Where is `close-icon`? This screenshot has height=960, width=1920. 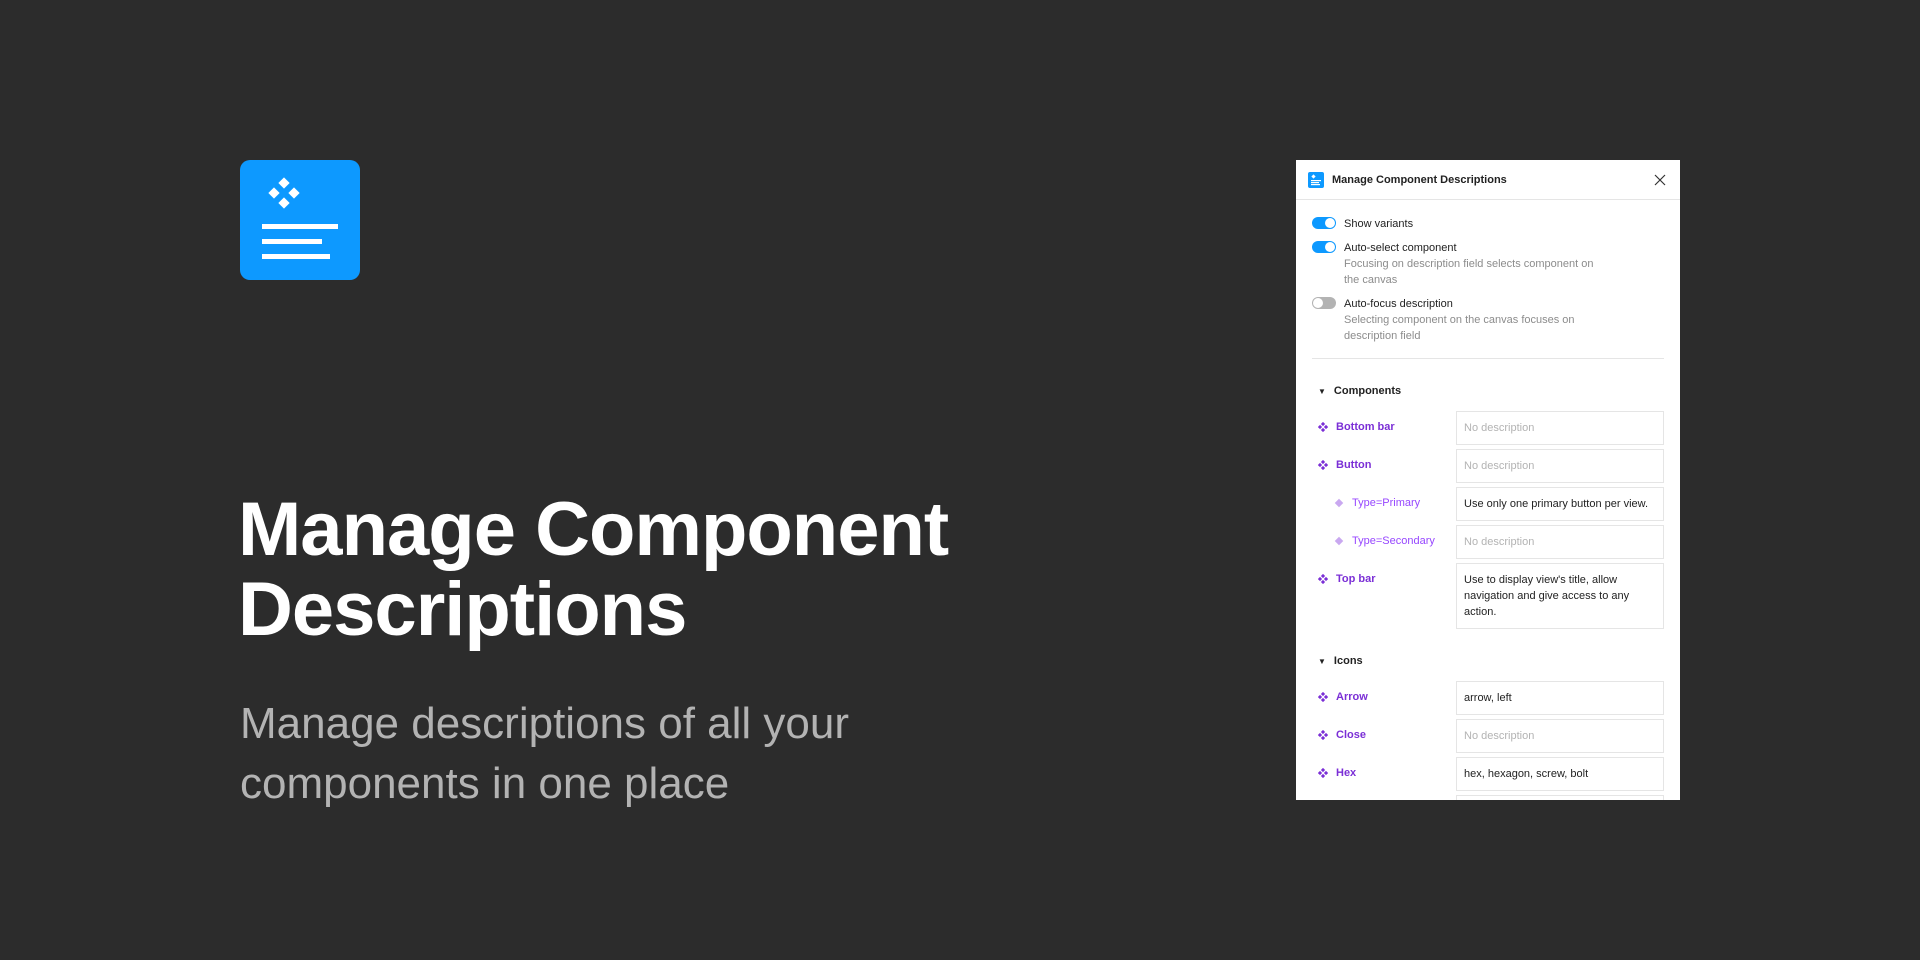 close-icon is located at coordinates (1660, 180).